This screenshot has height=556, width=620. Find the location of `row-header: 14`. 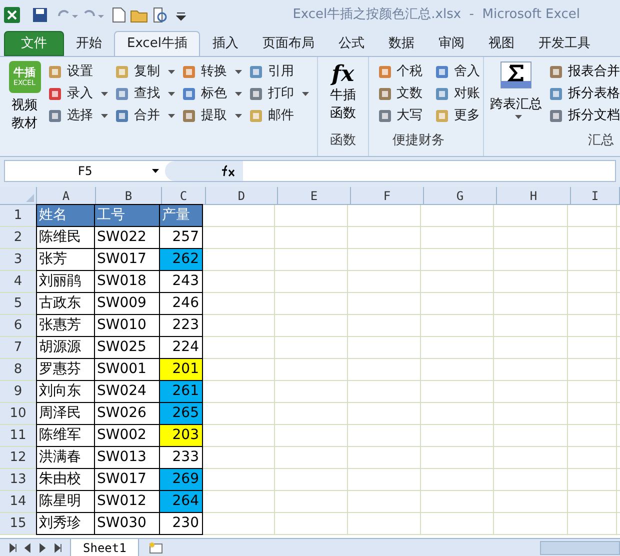

row-header: 14 is located at coordinates (18, 501).